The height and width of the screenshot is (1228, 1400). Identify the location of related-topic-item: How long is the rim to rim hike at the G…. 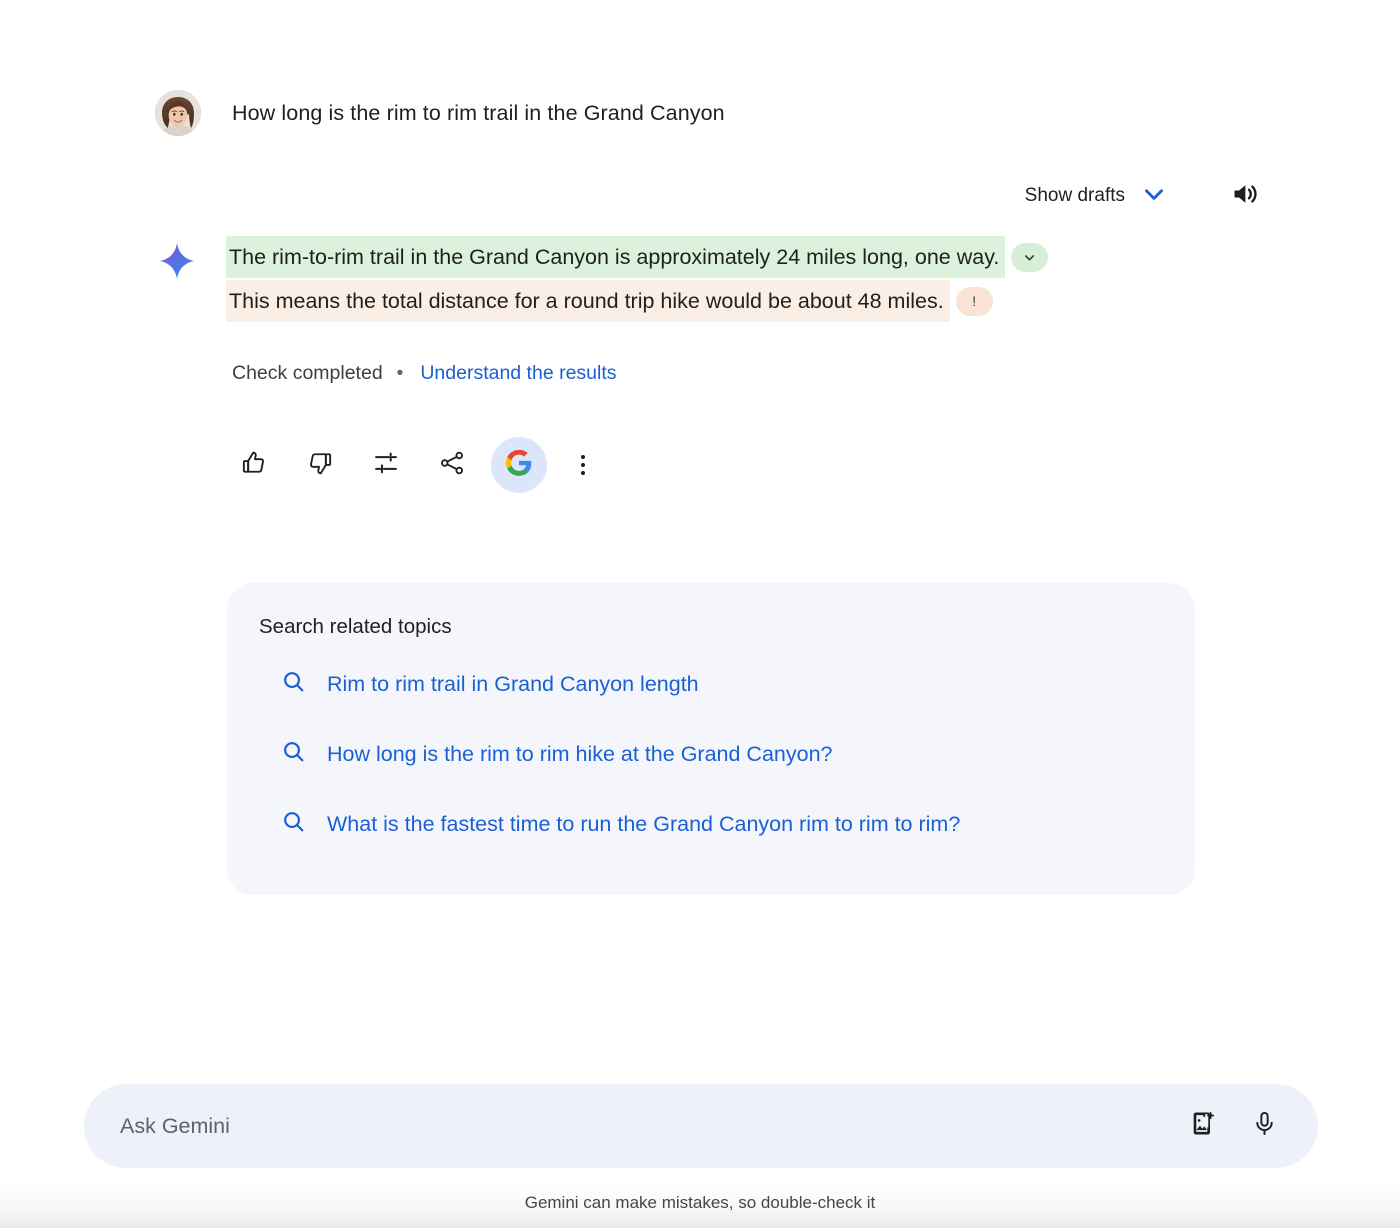
(710, 754).